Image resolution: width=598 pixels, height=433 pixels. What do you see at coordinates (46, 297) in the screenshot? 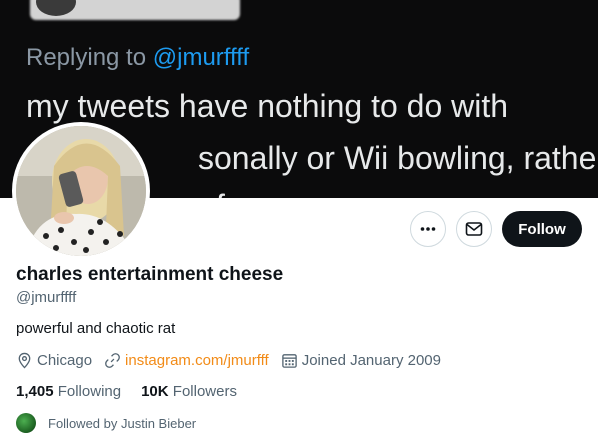
I see `profile-handle: @jmurffff` at bounding box center [46, 297].